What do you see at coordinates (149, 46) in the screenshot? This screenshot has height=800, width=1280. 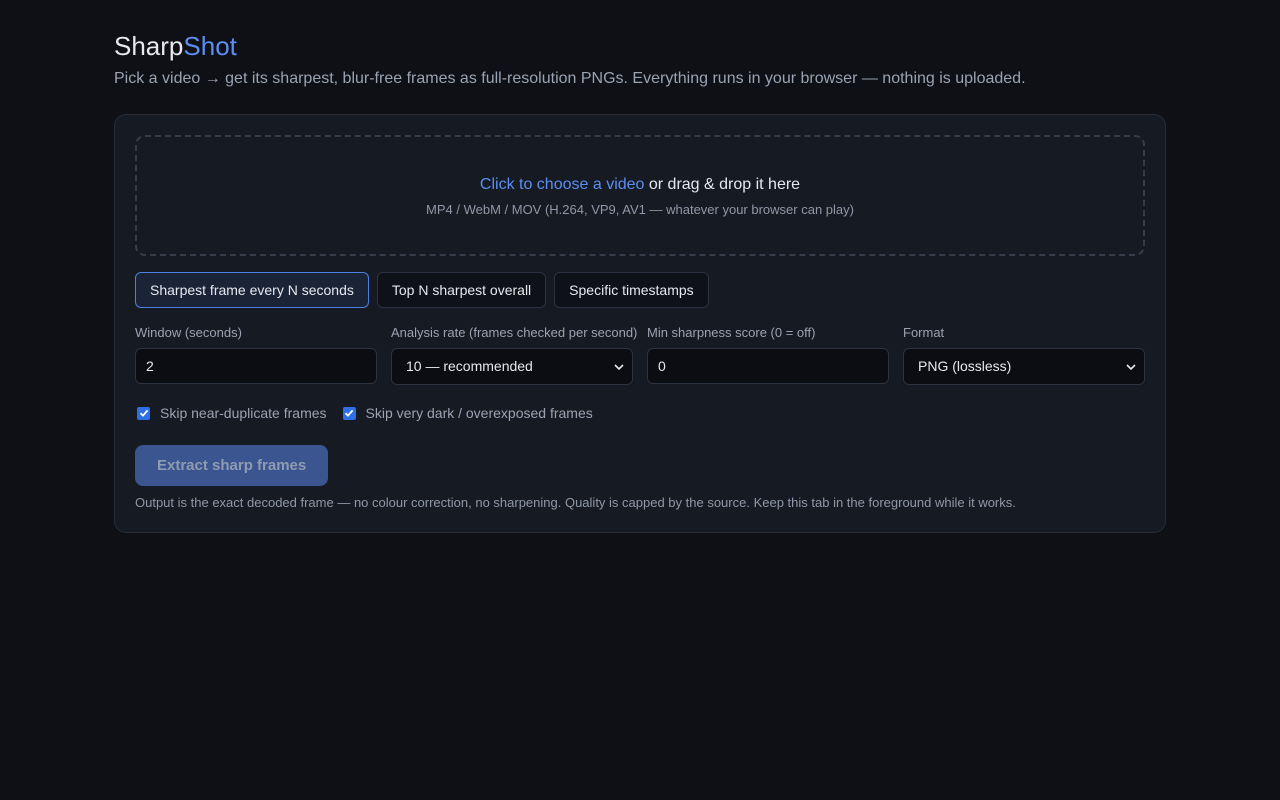 I see `title-brand-part1: Sharp` at bounding box center [149, 46].